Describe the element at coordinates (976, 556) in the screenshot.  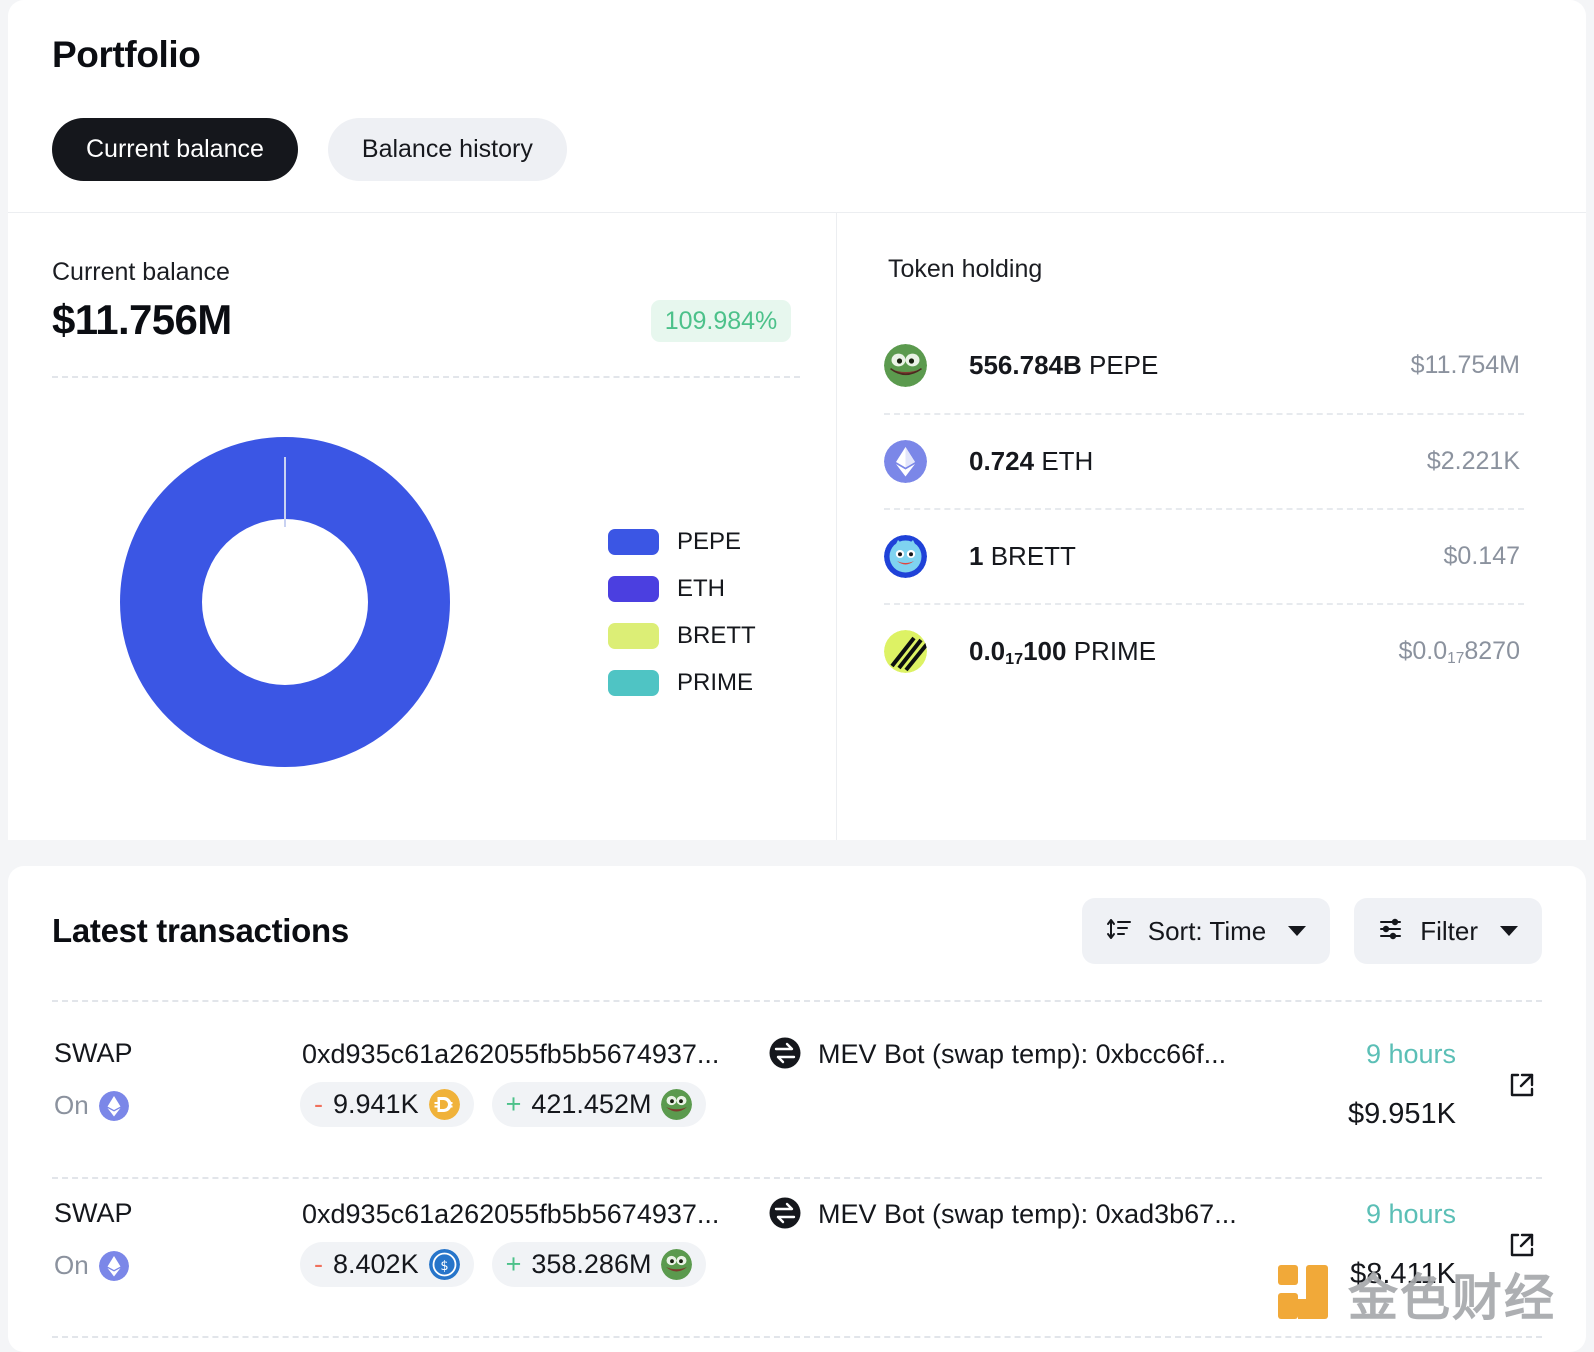
I see `token-amount-value-brett: 1` at that location.